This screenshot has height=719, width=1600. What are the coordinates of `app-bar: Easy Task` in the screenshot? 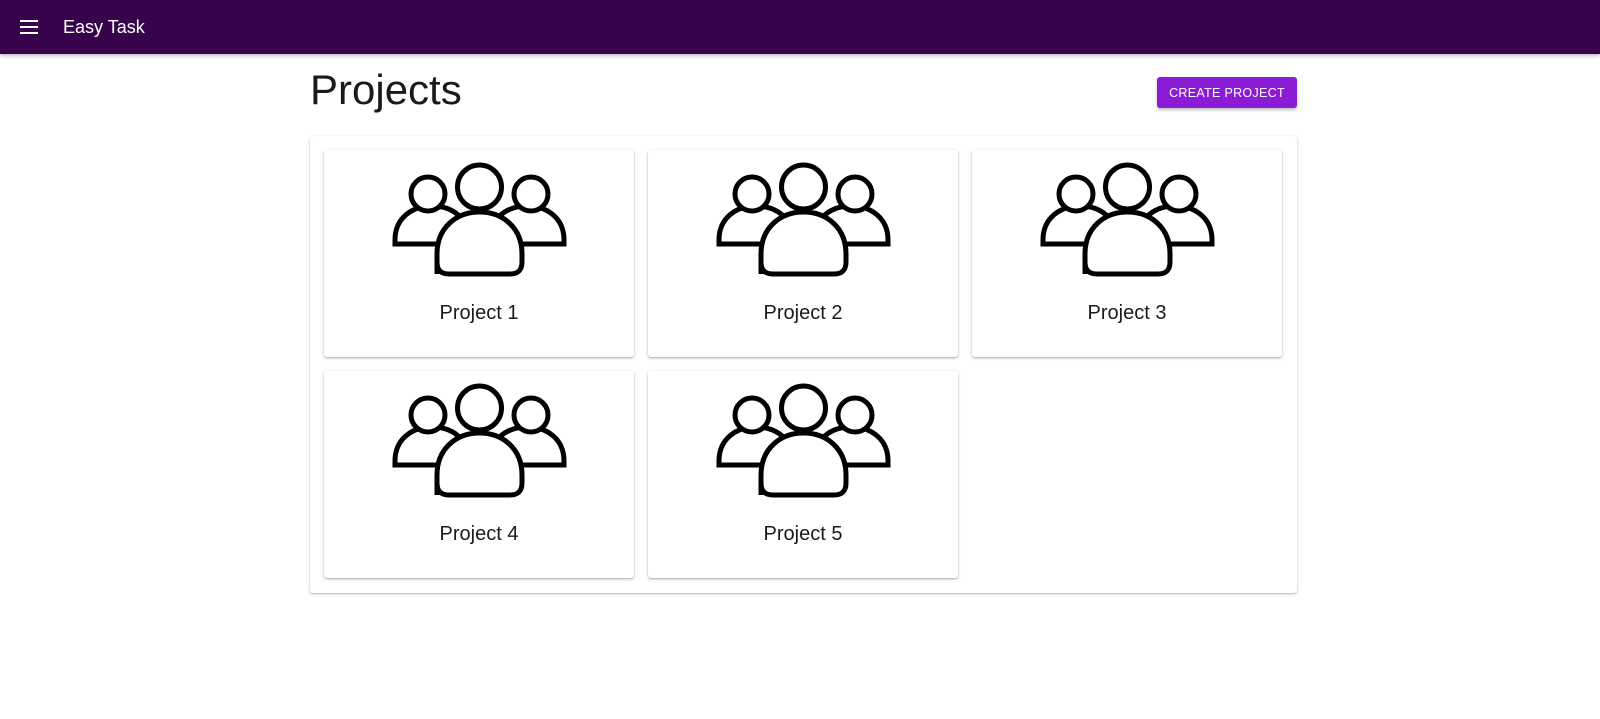 It's located at (800, 27).